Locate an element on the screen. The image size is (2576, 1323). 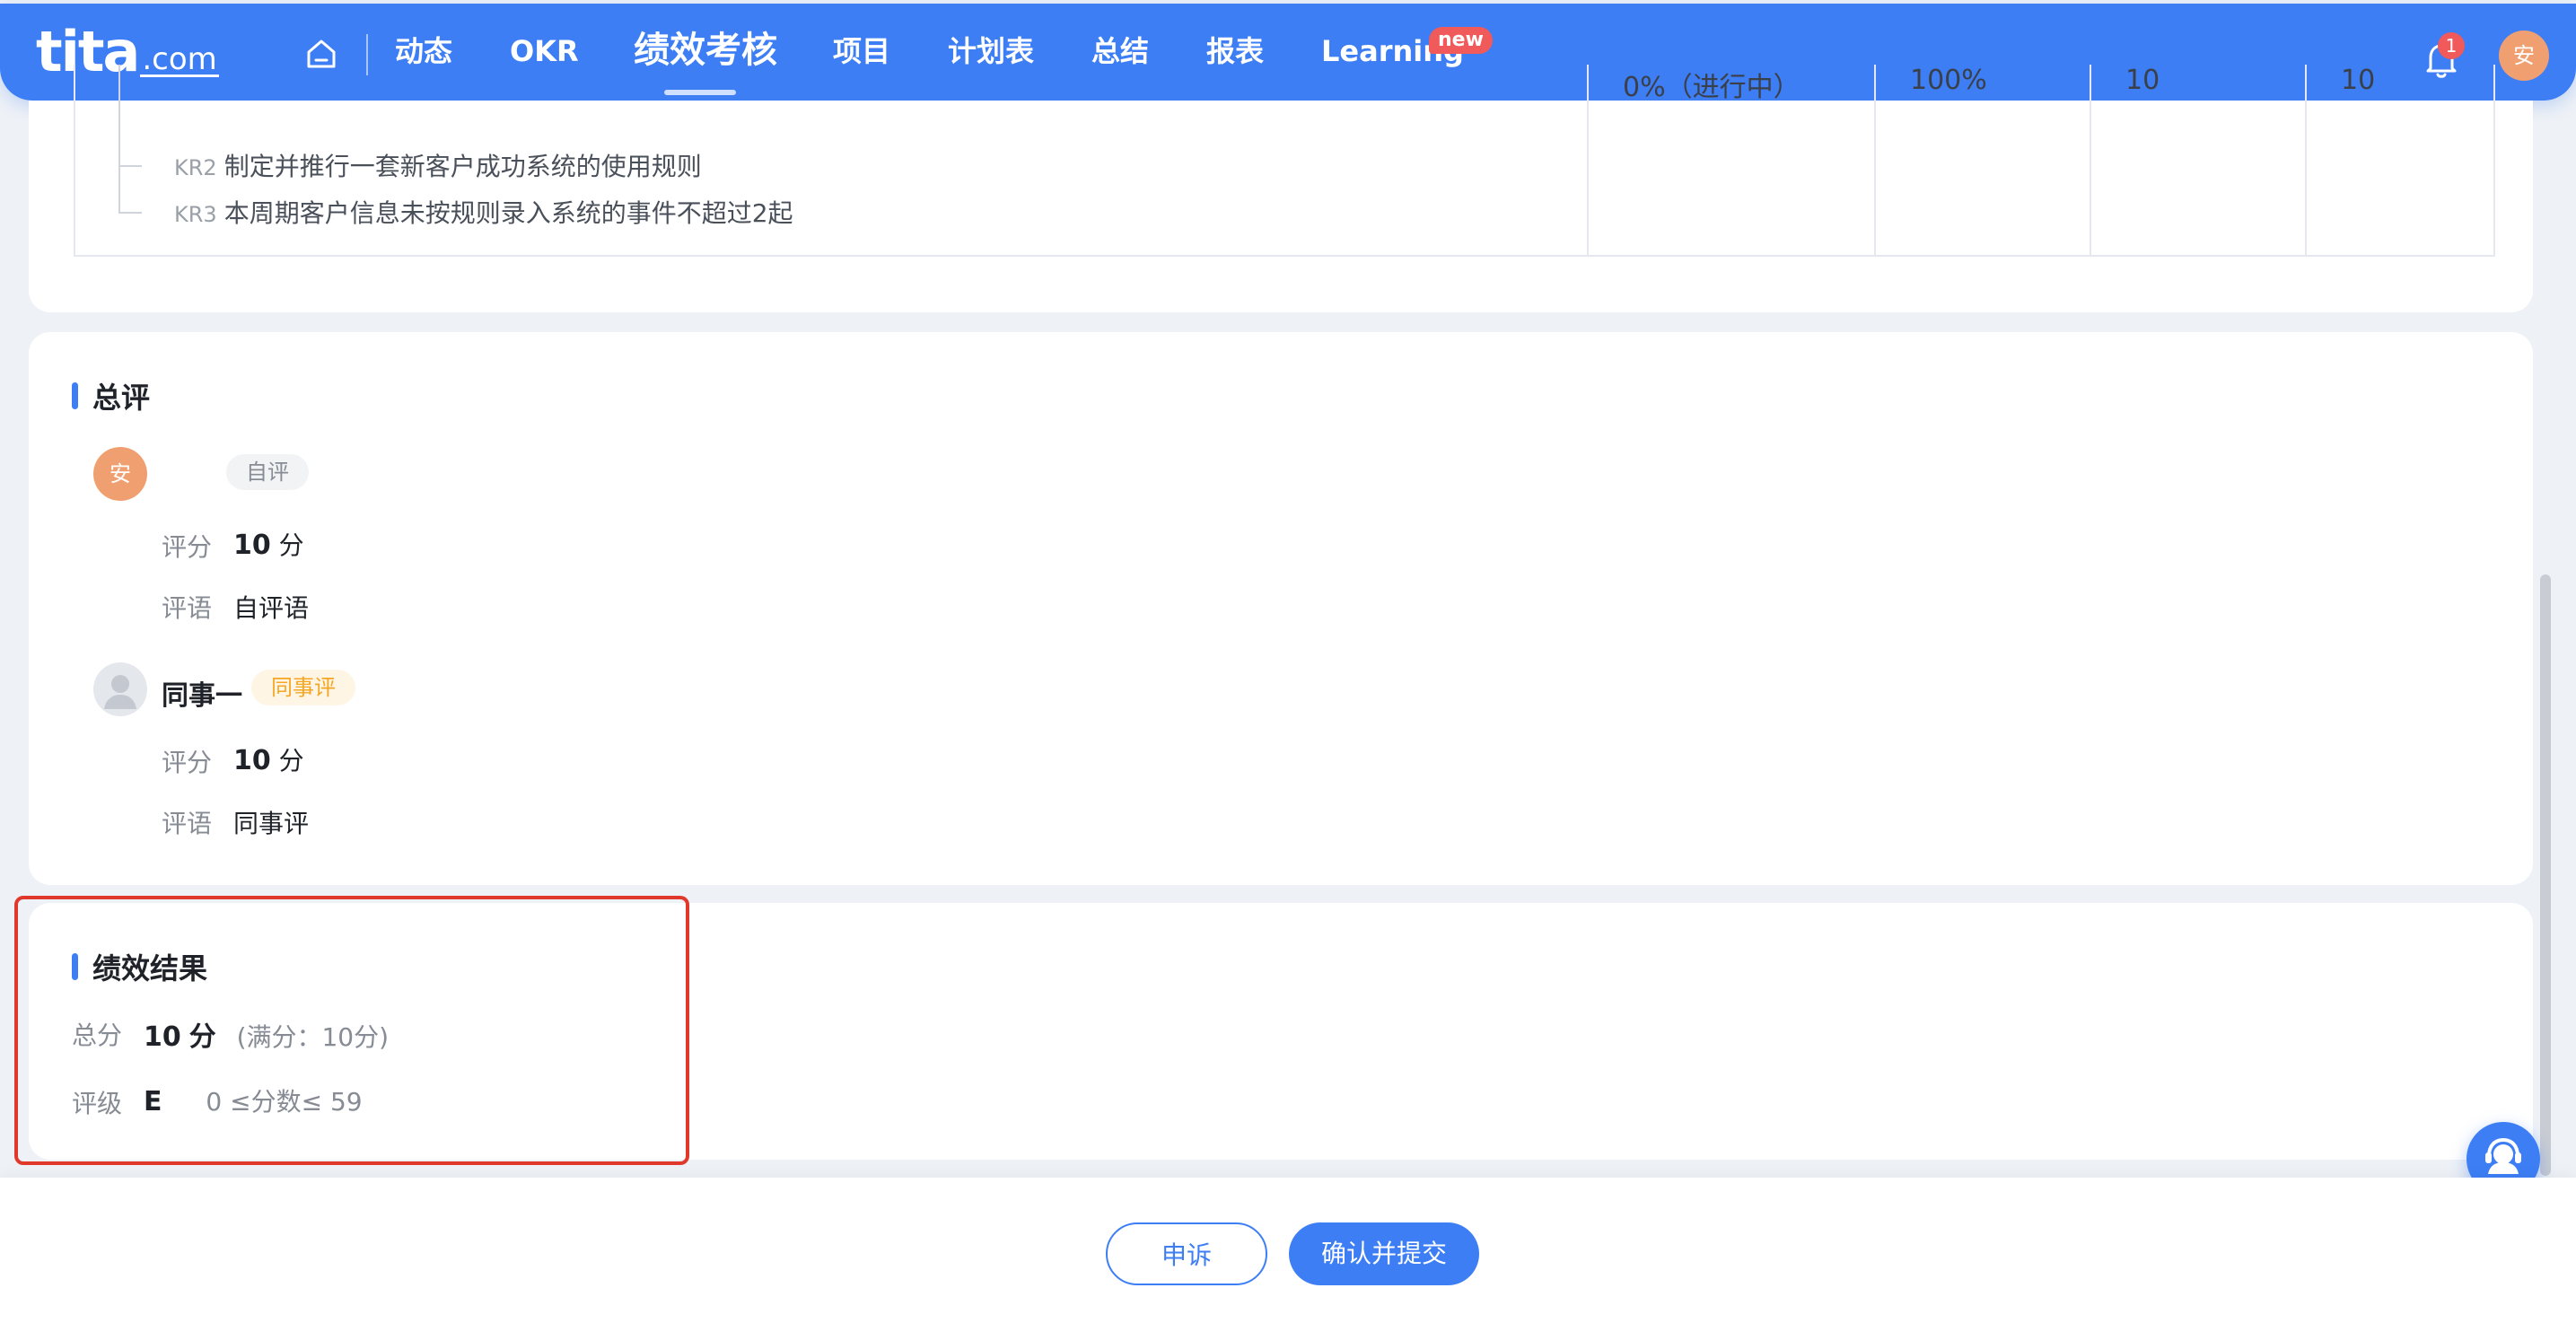
peer-name: 同事一 is located at coordinates (202, 696).